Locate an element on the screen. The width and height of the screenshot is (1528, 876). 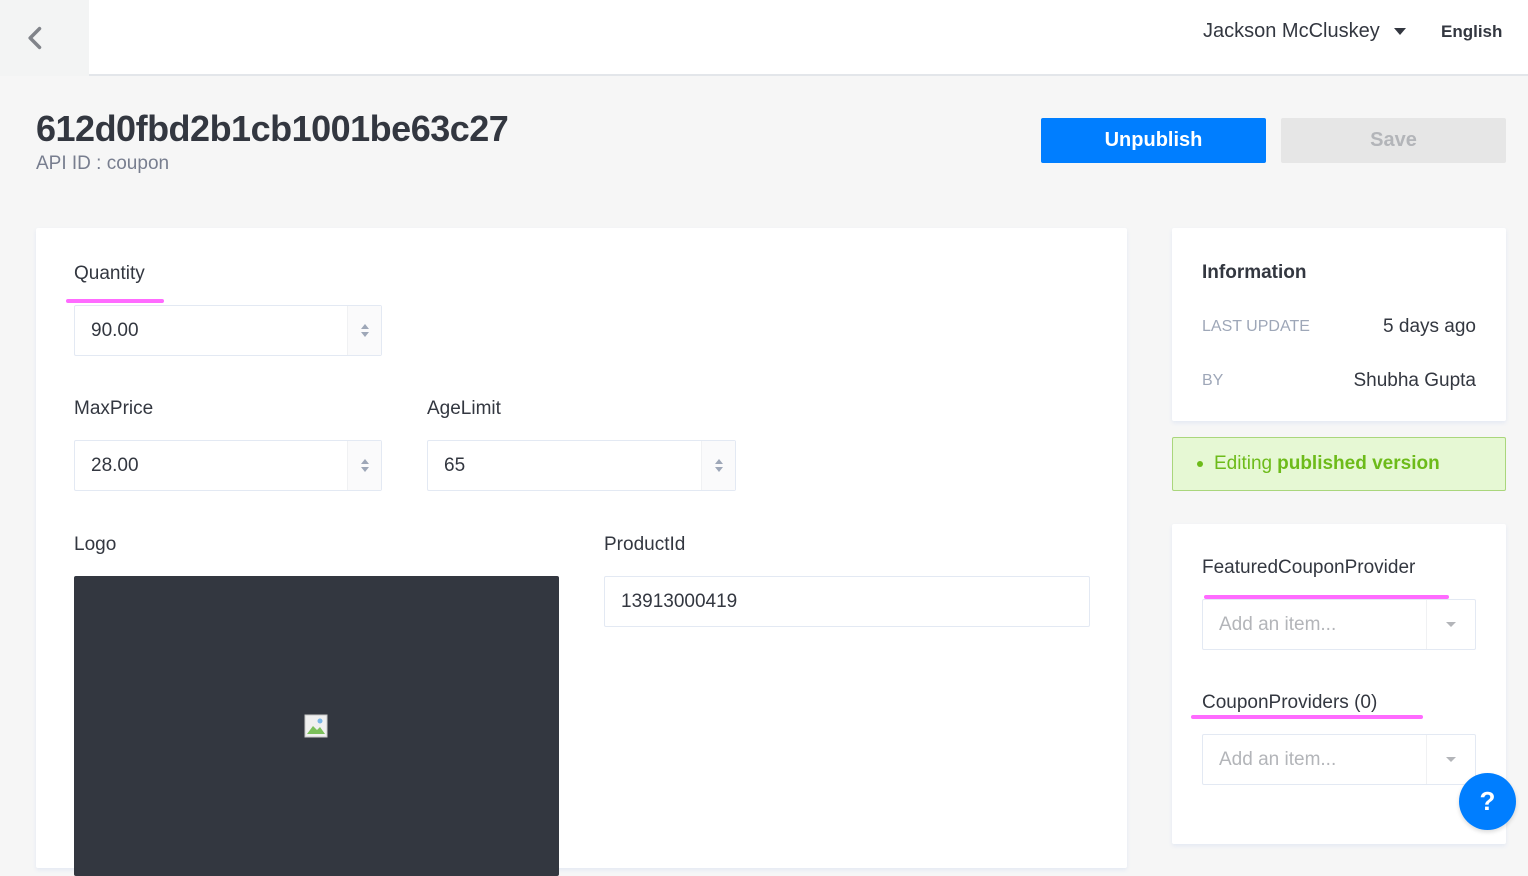
age-limit-label: AgeLimit is located at coordinates (464, 408).